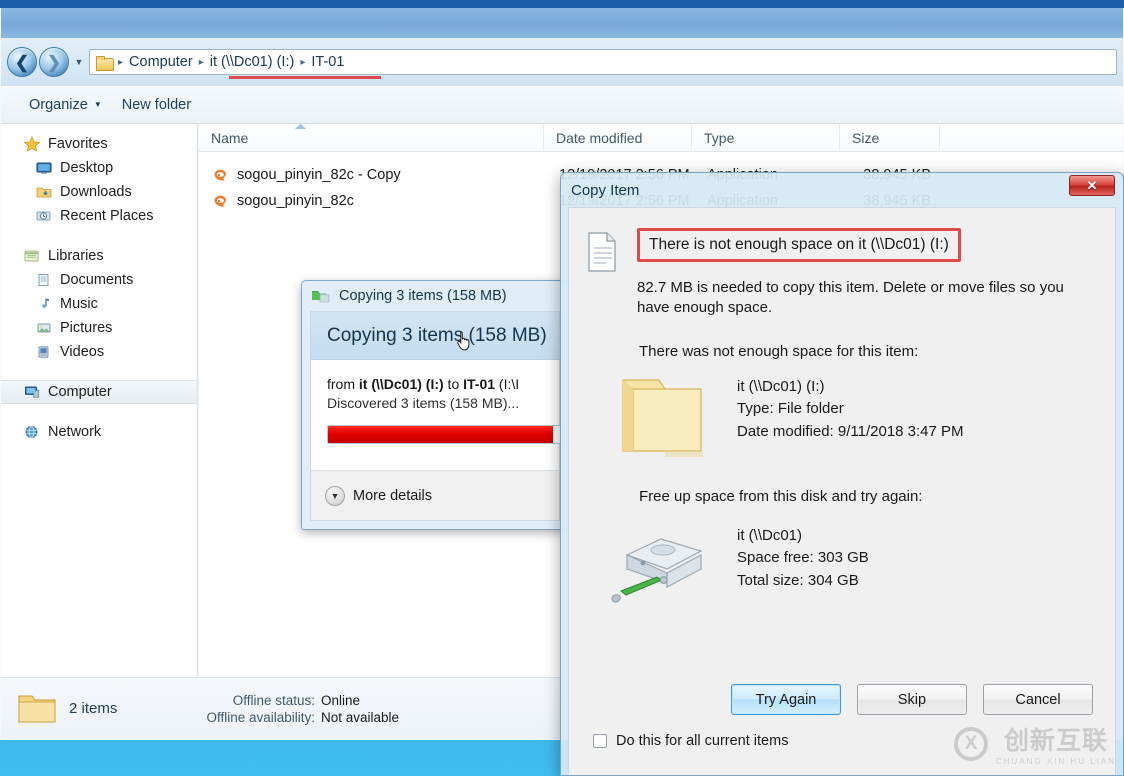 This screenshot has height=776, width=1124. I want to click on source-item-type: Type: File folder, so click(790, 408).